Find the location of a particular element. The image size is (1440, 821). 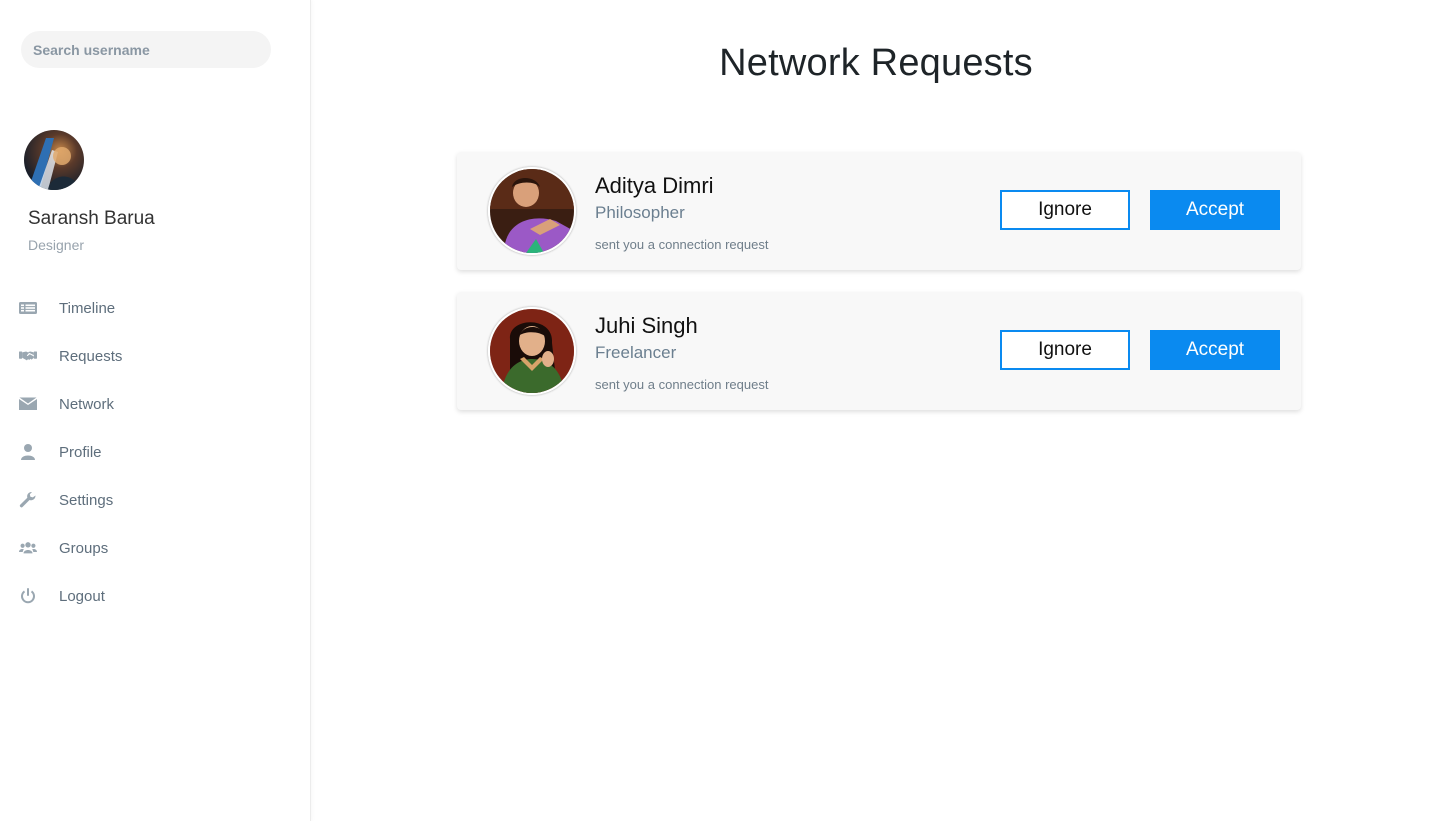

sidebar-item-label: Logout is located at coordinates (82, 596).